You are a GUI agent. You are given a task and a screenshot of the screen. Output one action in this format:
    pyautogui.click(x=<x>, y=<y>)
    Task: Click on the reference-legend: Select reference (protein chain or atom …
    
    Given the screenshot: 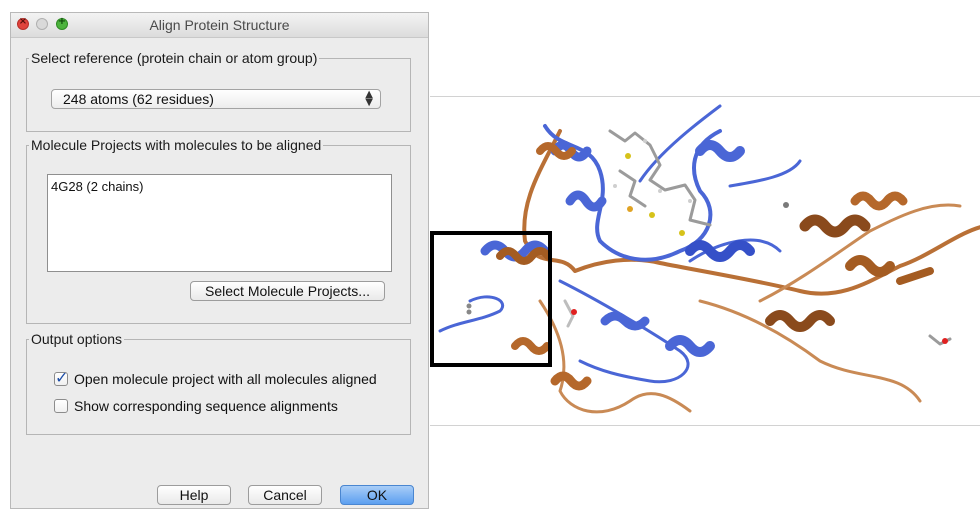 What is the action you would take?
    pyautogui.click(x=174, y=58)
    